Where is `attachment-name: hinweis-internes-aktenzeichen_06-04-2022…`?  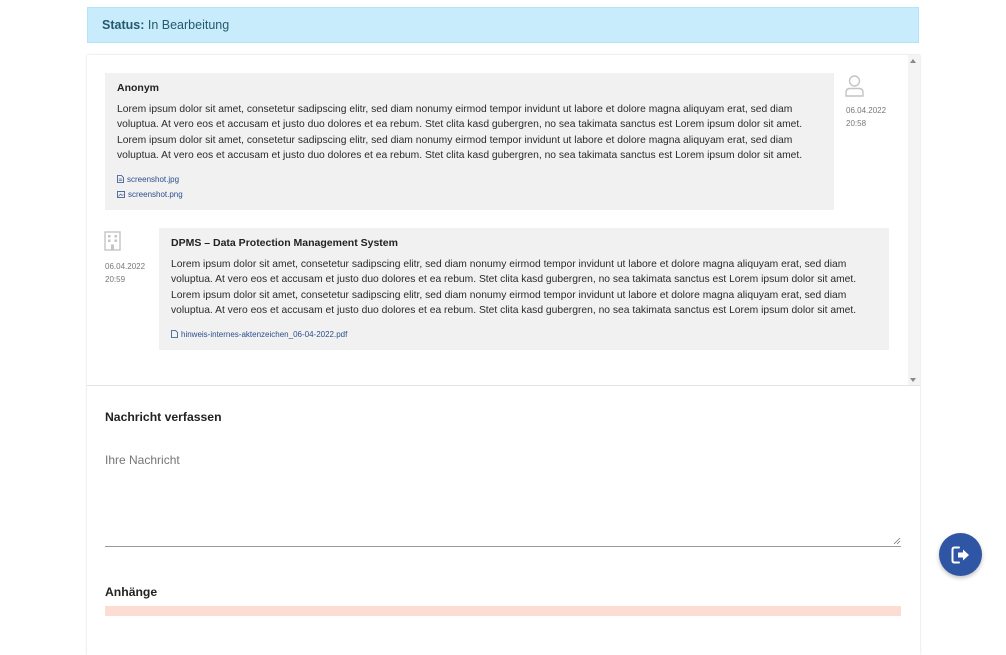 attachment-name: hinweis-internes-aktenzeichen_06-04-2022… is located at coordinates (264, 334).